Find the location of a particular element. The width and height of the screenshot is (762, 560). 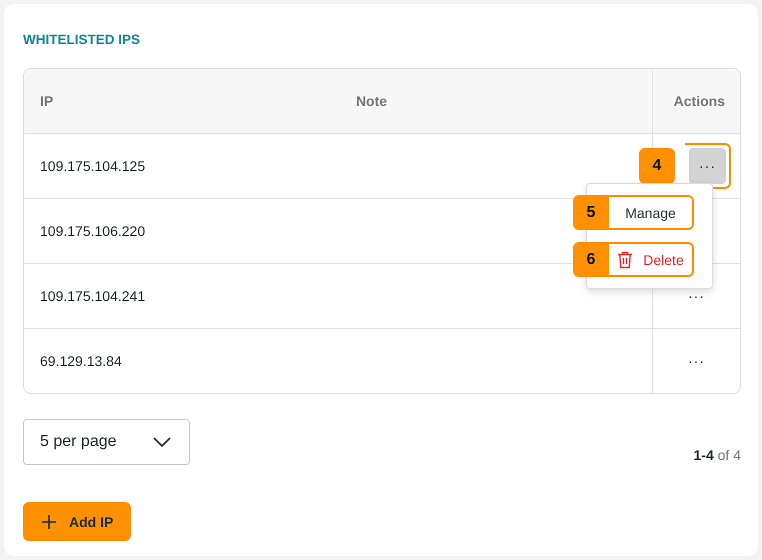

ip-cell: 109.175.104.125 is located at coordinates (93, 166).